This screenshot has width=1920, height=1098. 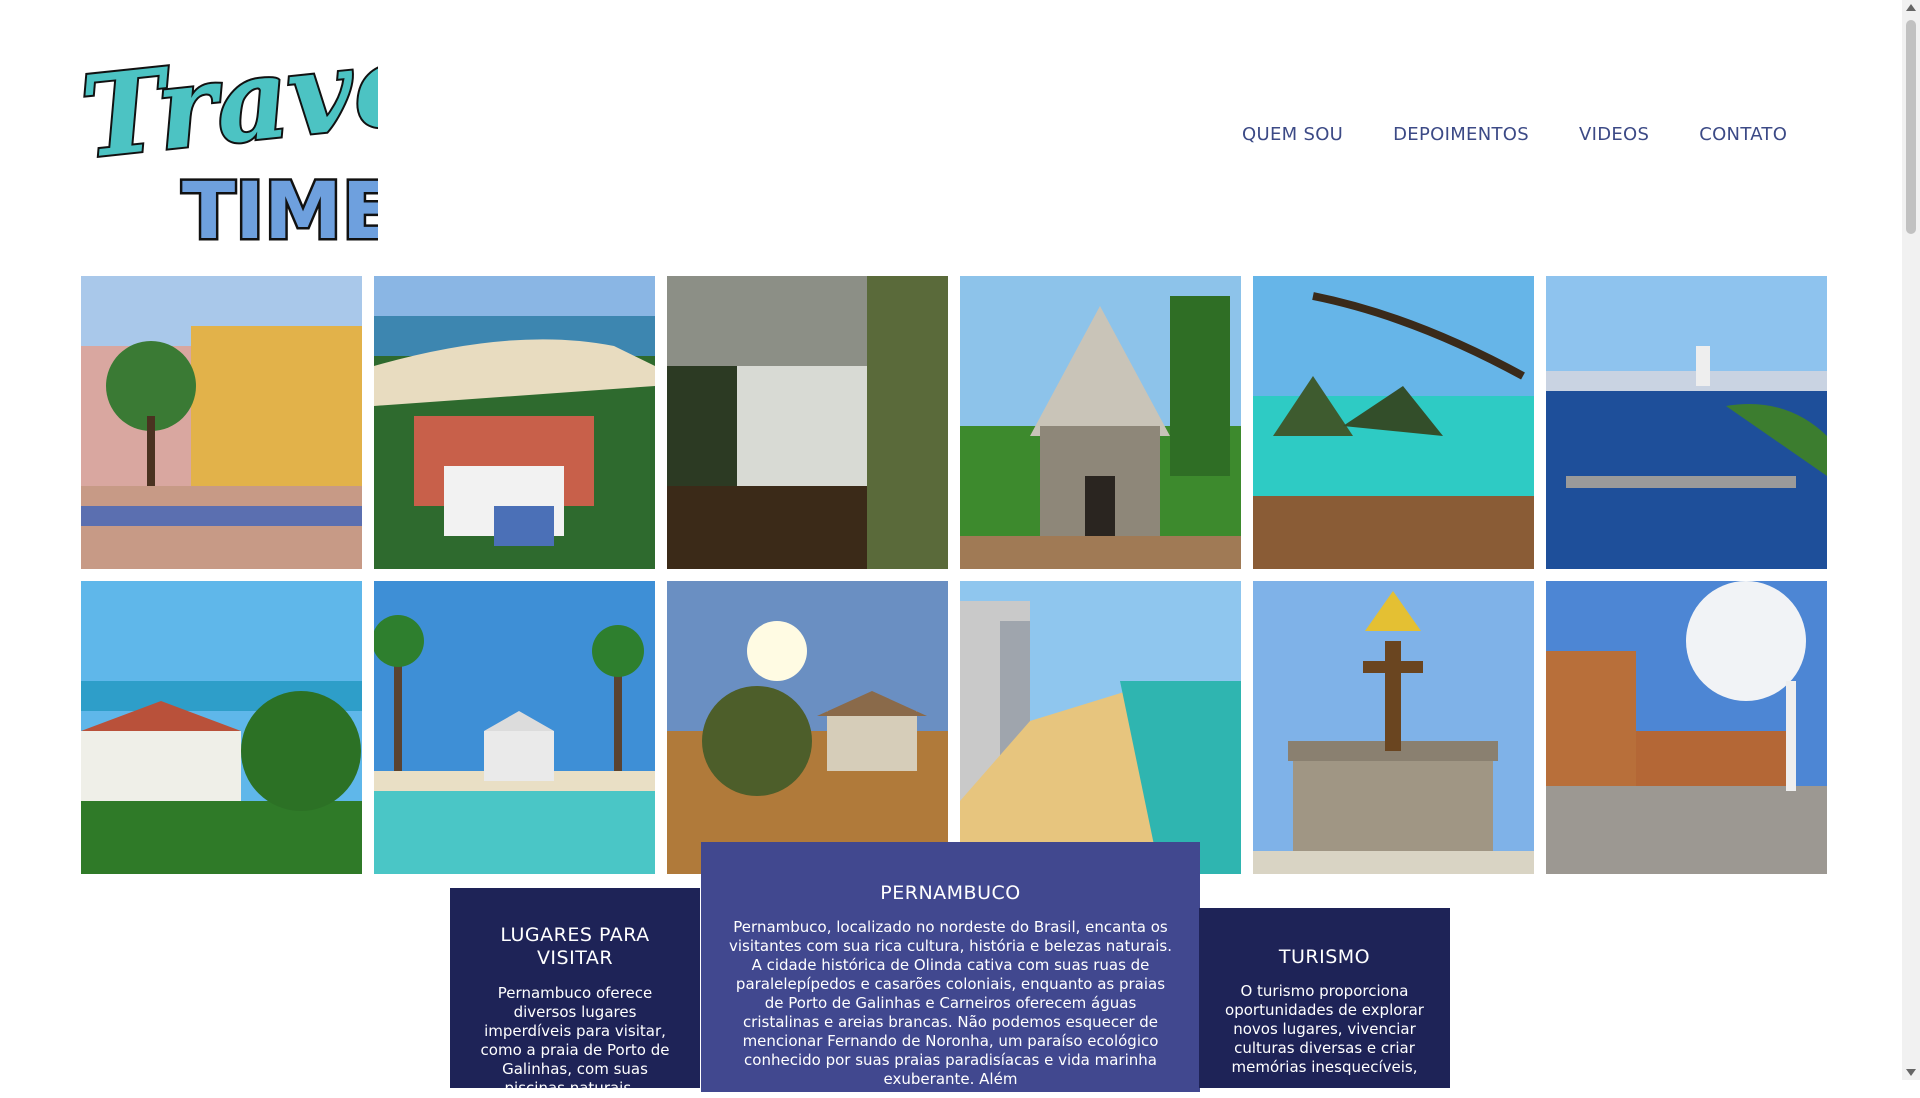 What do you see at coordinates (1686, 422) in the screenshot?
I see `recife-river-bridge-photo` at bounding box center [1686, 422].